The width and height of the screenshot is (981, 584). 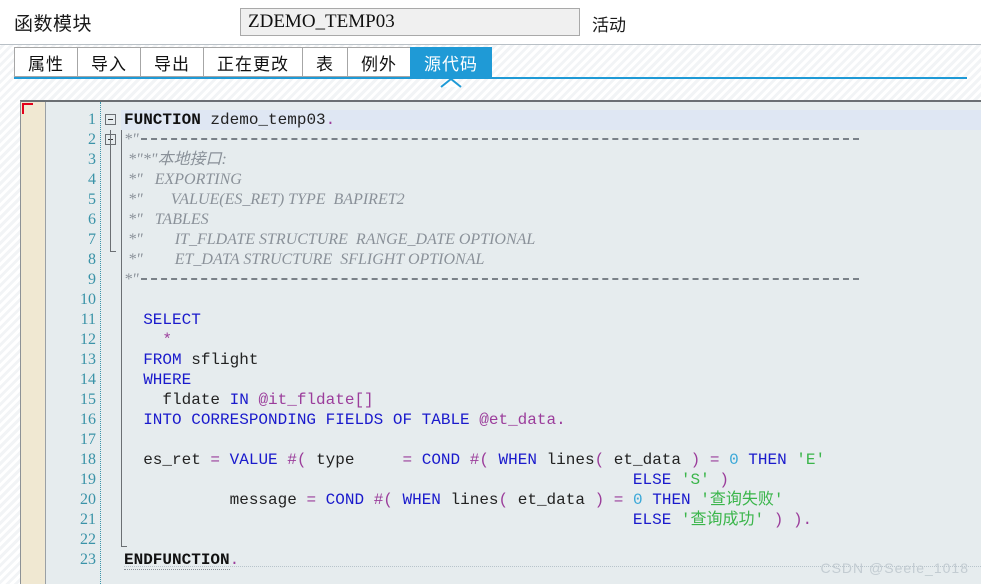 I want to click on line-number: 5, so click(x=92, y=199).